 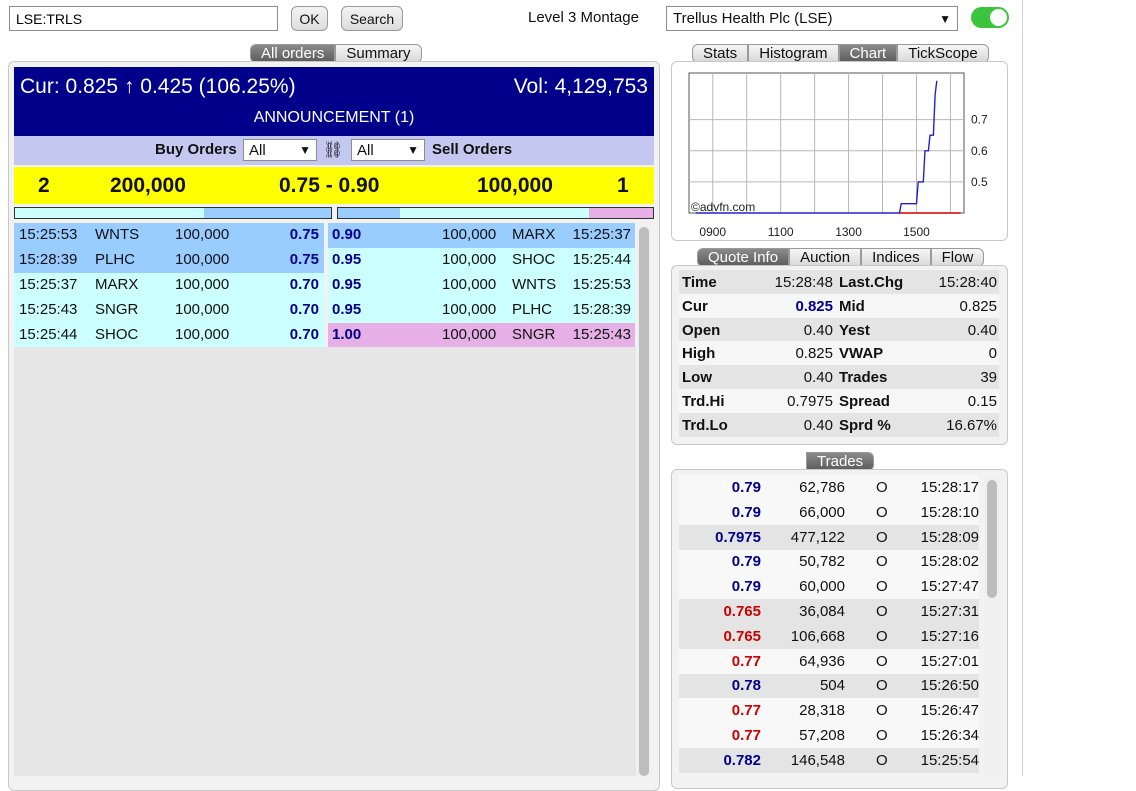 I want to click on order-book-scrollbar, so click(x=644, y=499).